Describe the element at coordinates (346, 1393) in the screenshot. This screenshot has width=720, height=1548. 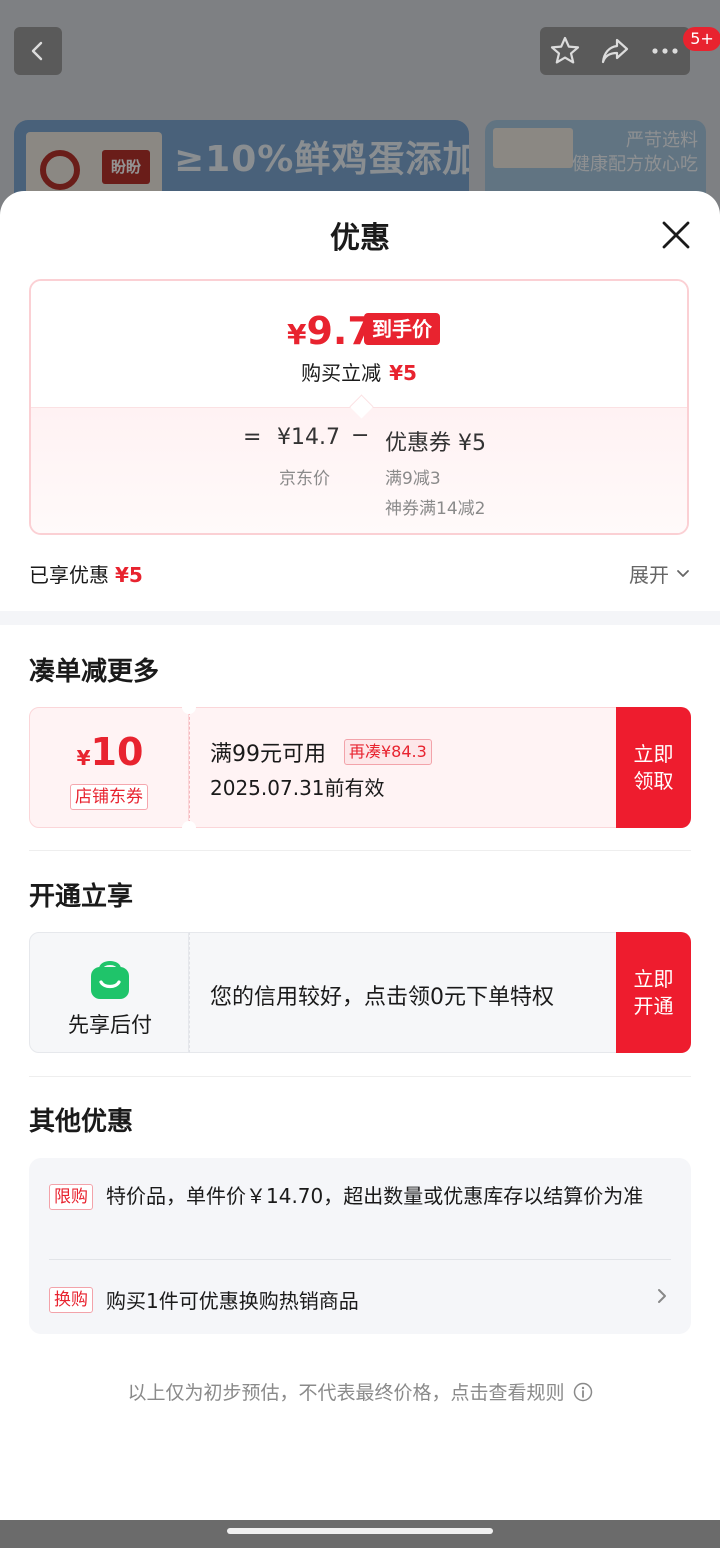
I see `footnote-text: 以上仅为初步预估，不代表最终价格，点击查看规则` at that location.